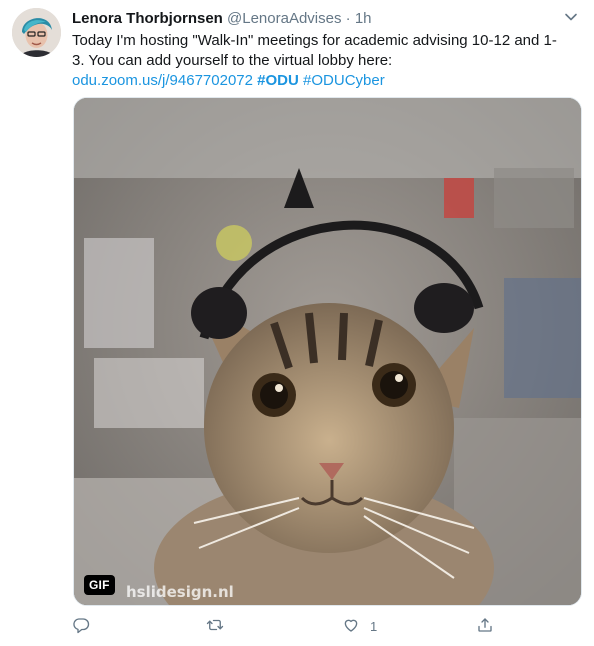 Image resolution: width=594 pixels, height=646 pixels. I want to click on like-button: 1, so click(359, 626).